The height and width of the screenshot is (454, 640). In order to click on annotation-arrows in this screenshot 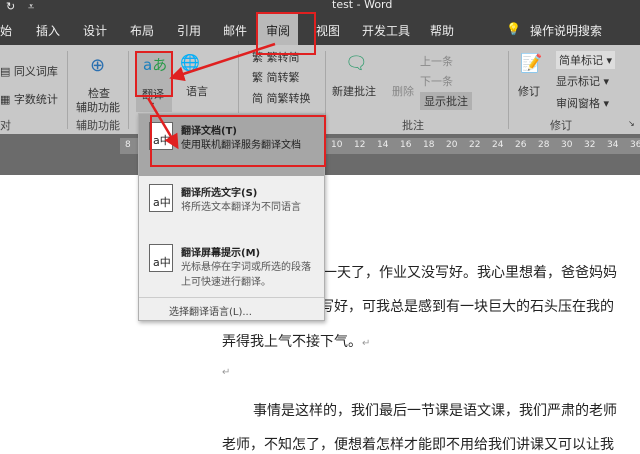, I will do `click(211, 96)`.